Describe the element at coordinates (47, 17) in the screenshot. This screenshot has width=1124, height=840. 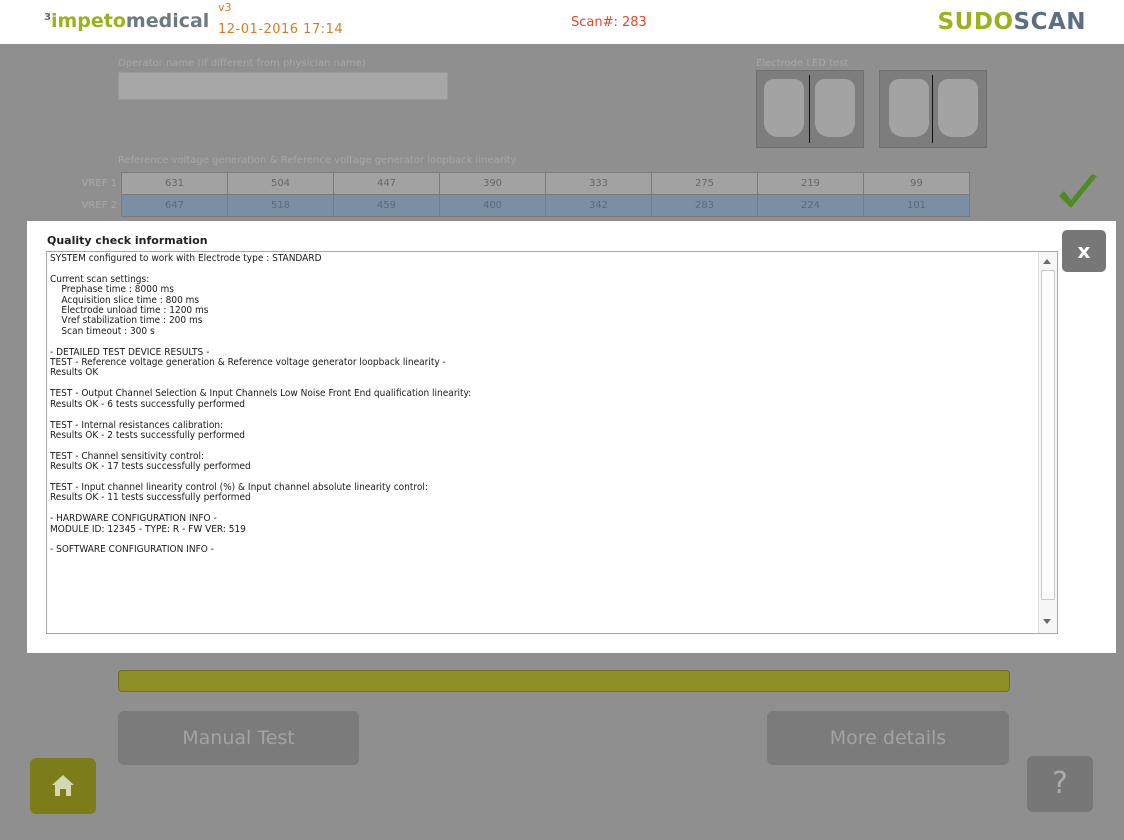
I see `brand-superscript: 3` at that location.